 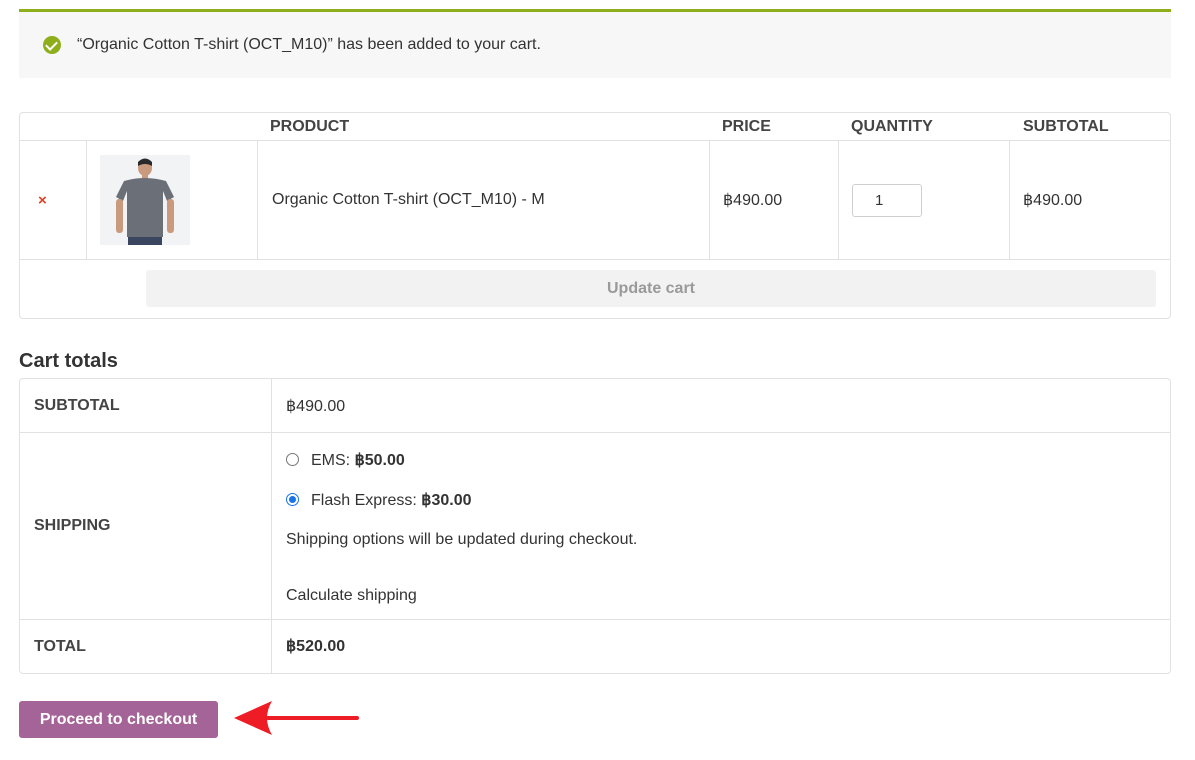 What do you see at coordinates (892, 126) in the screenshot?
I see `header-quantity: QUANTITY` at bounding box center [892, 126].